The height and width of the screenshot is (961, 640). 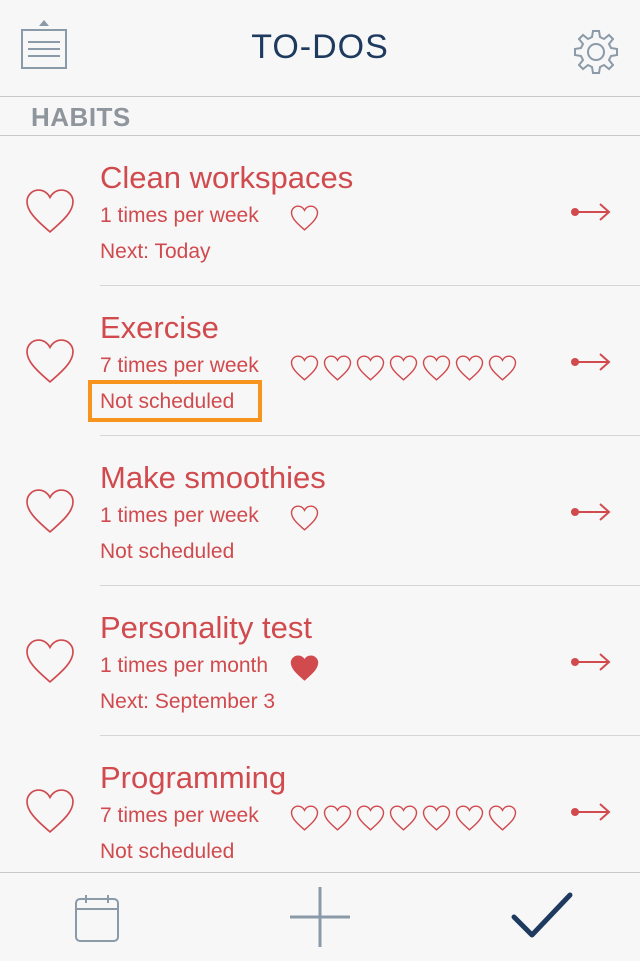 I want to click on done-button, so click(x=542, y=917).